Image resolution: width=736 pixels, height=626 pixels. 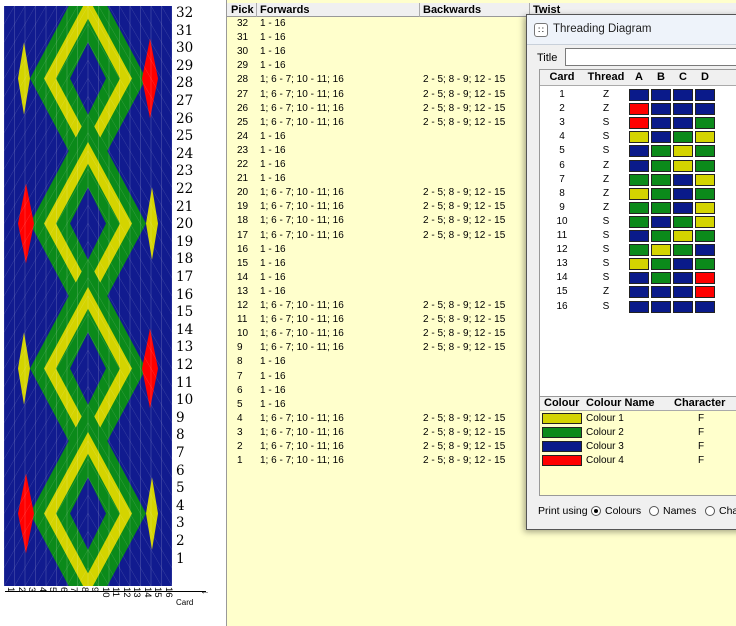 I want to click on threading-row: 15 Z, so click(x=638, y=292).